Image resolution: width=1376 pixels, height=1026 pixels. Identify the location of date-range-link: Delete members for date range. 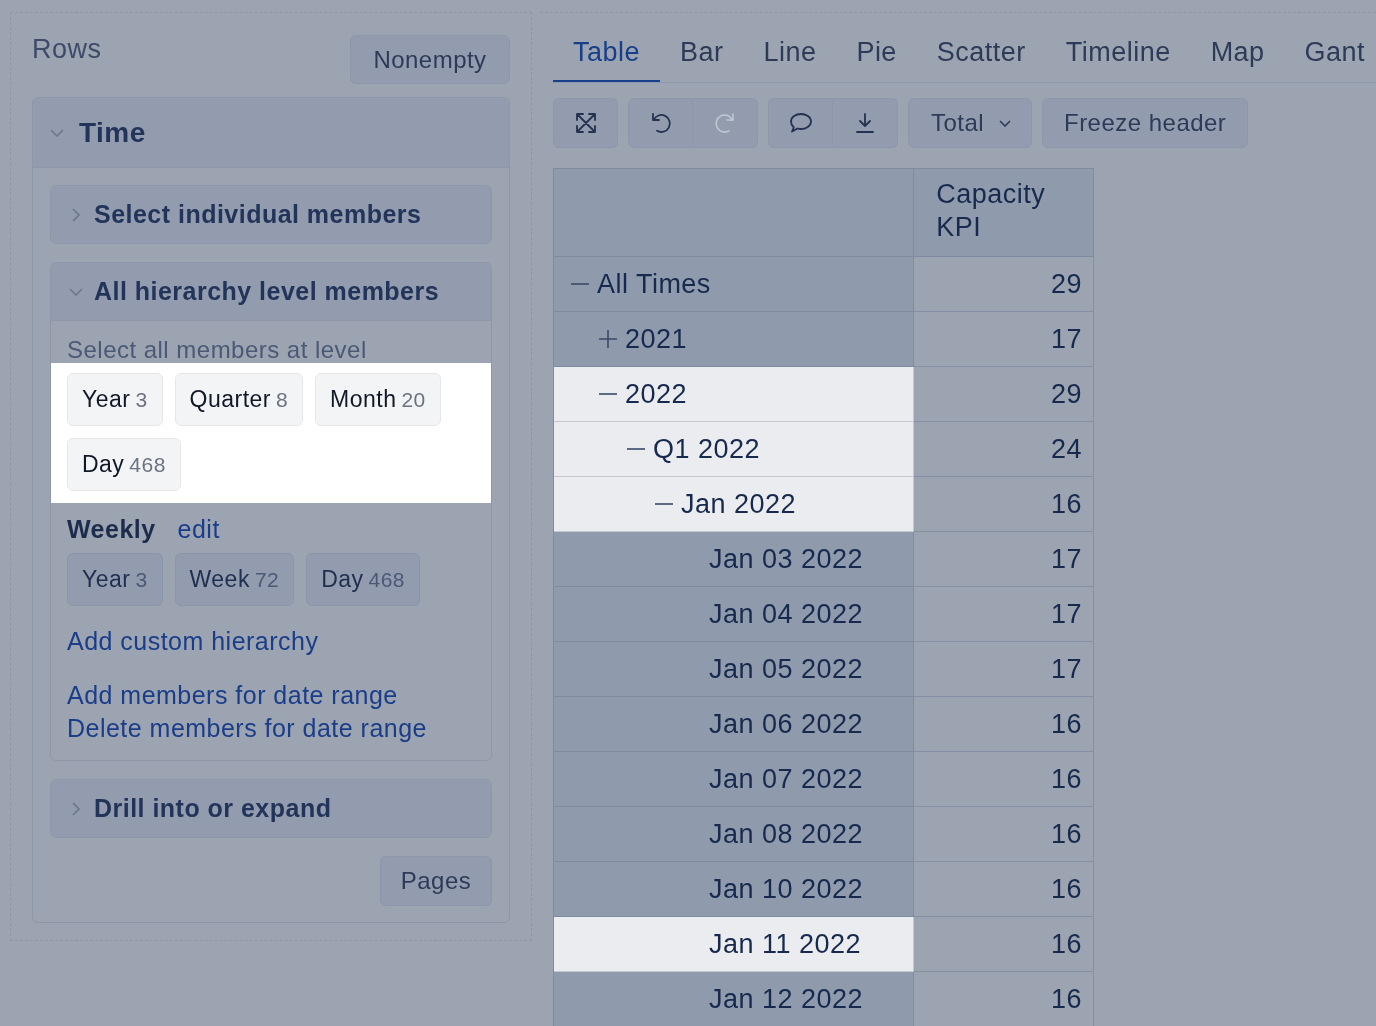
(247, 728).